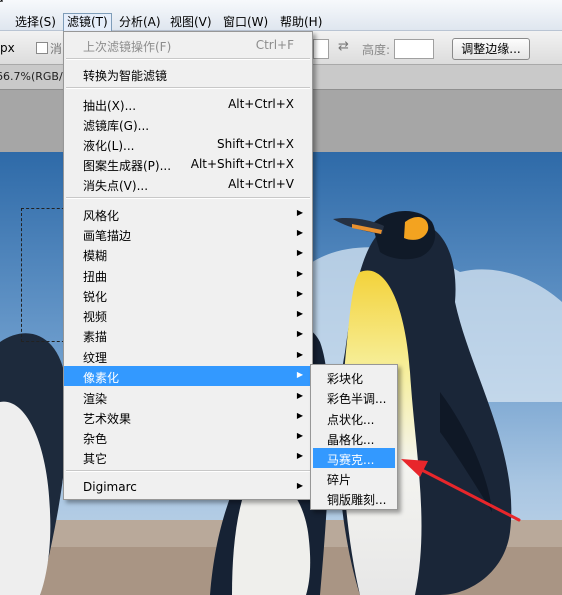  I want to click on menu-select: 选择(S), so click(35, 22).